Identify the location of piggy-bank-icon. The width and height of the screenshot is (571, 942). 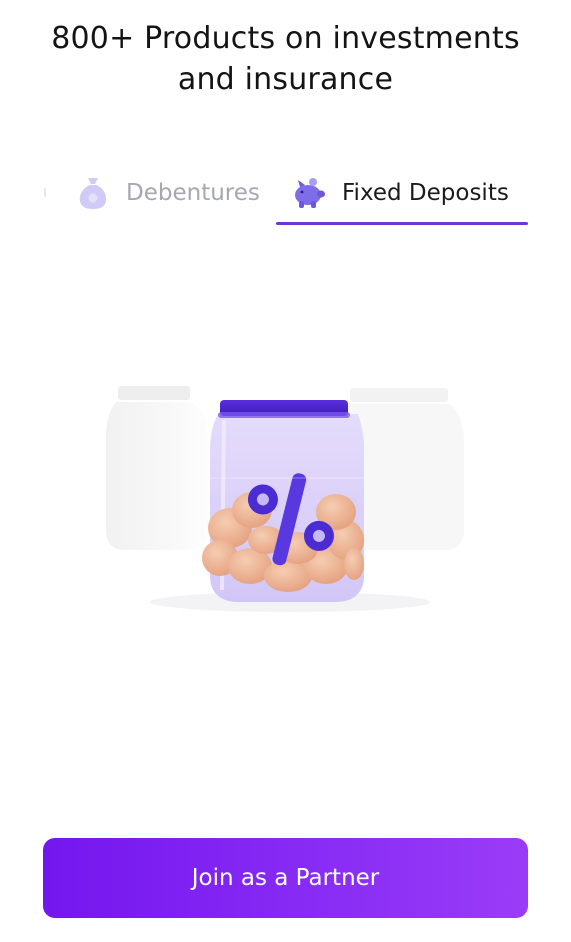
(309, 193).